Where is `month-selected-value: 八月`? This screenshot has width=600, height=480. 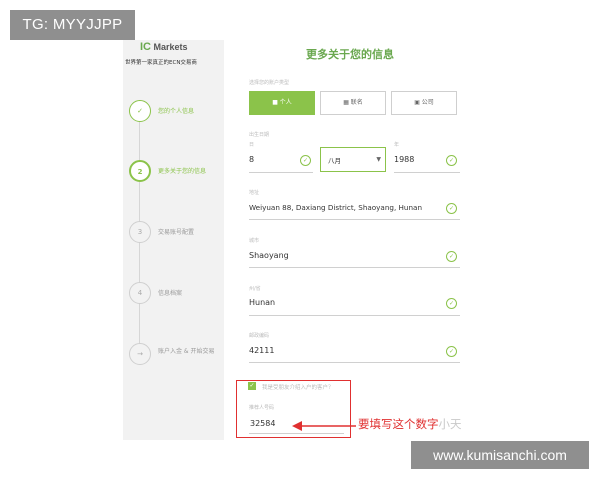
month-selected-value: 八月 is located at coordinates (334, 161).